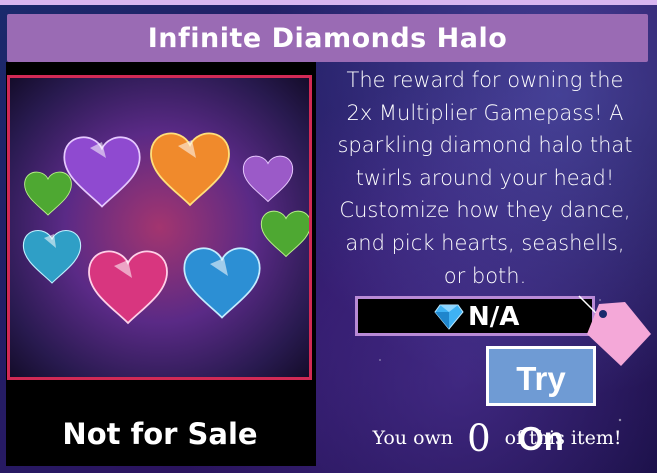 This screenshot has width=657, height=473. I want to click on price-box: N/A, so click(475, 316).